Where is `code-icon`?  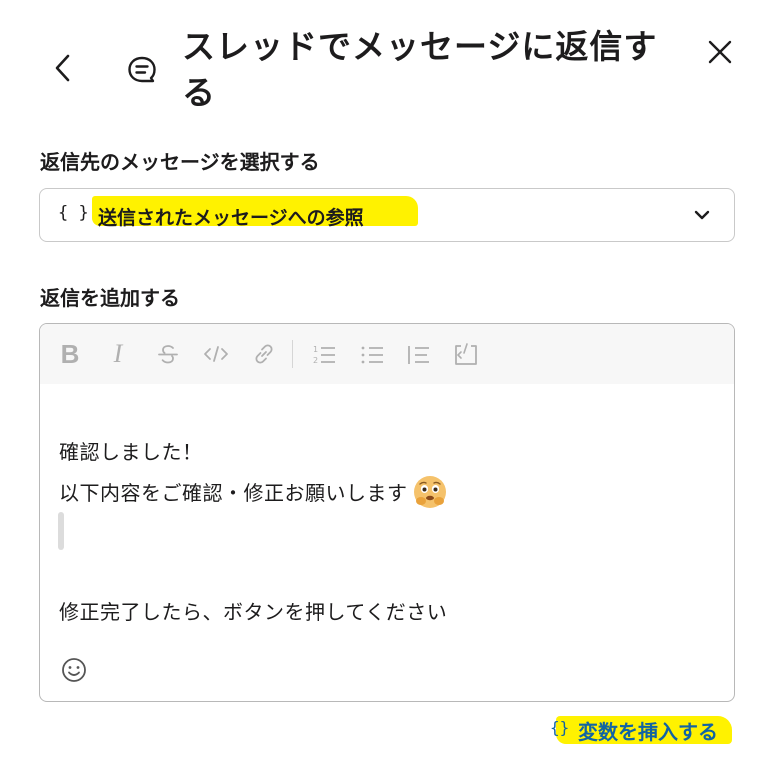
code-icon is located at coordinates (216, 354).